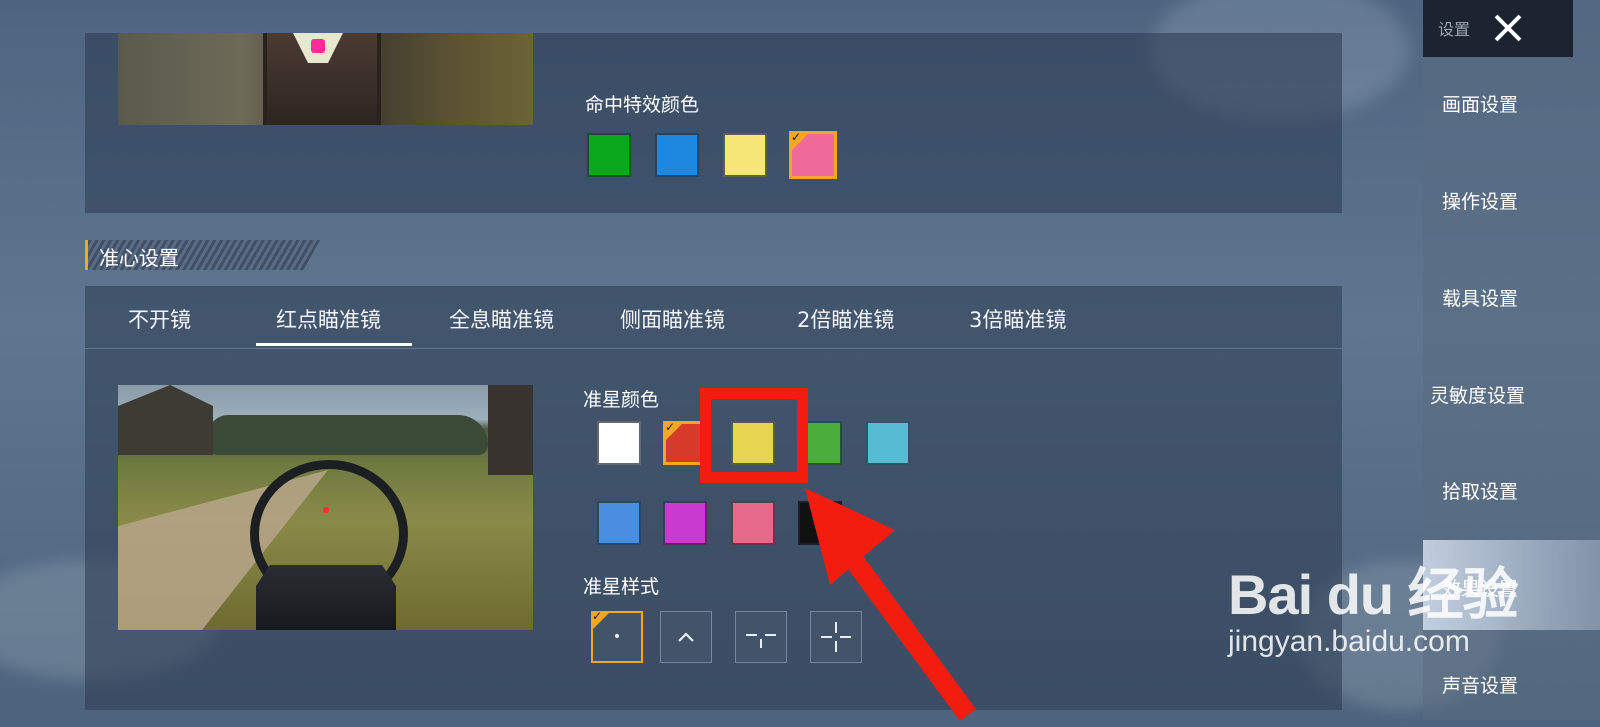 The height and width of the screenshot is (727, 1600). I want to click on sidebar-item-label: 载具设置, so click(1480, 299).